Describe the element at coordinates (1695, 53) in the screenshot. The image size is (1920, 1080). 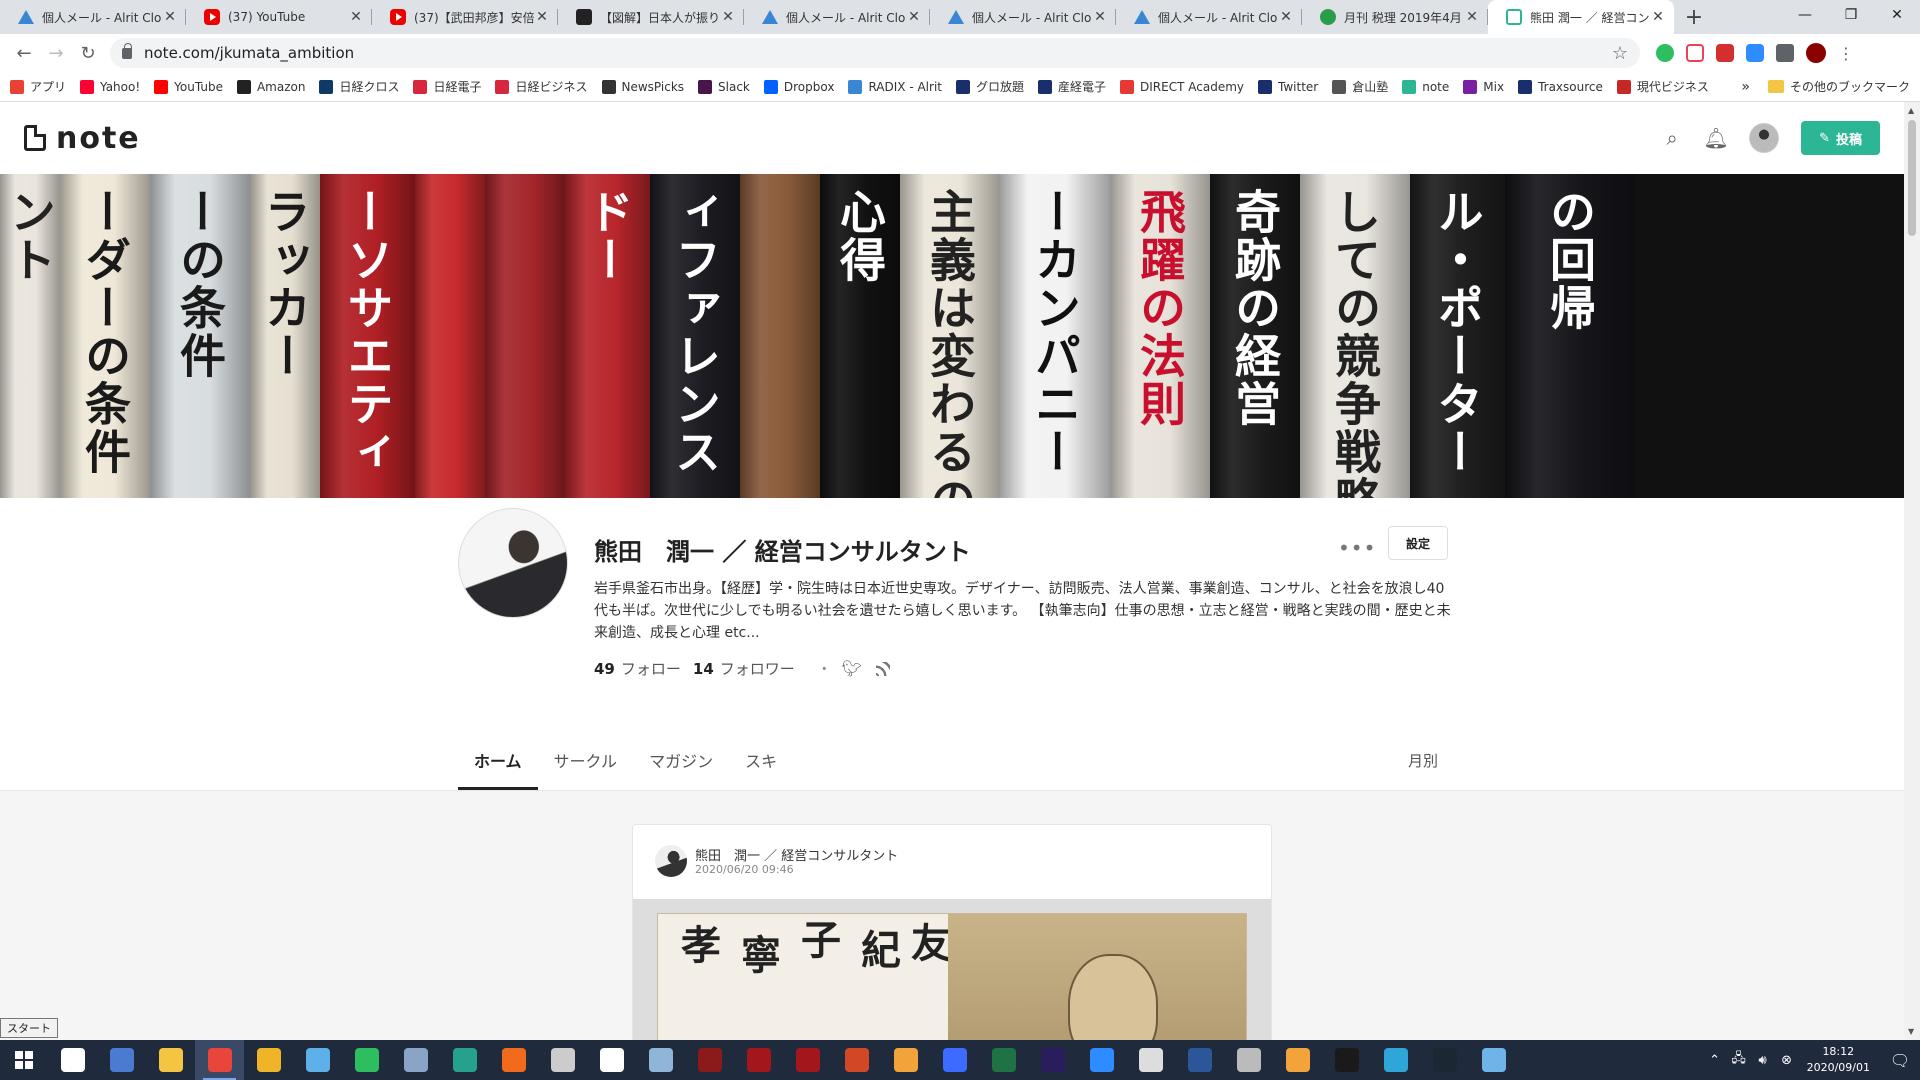
I see `pocket-extension-icon` at that location.